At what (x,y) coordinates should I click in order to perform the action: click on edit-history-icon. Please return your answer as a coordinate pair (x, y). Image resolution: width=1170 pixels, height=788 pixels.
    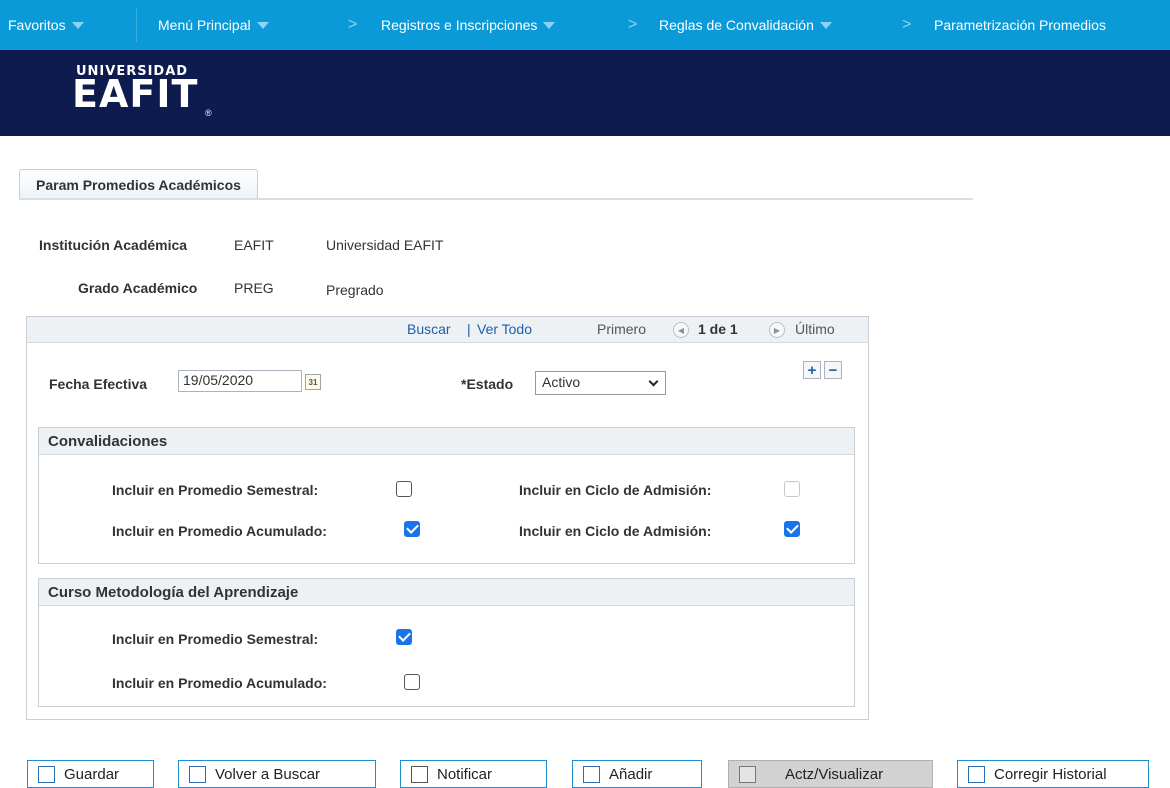
    Looking at the image, I should click on (976, 774).